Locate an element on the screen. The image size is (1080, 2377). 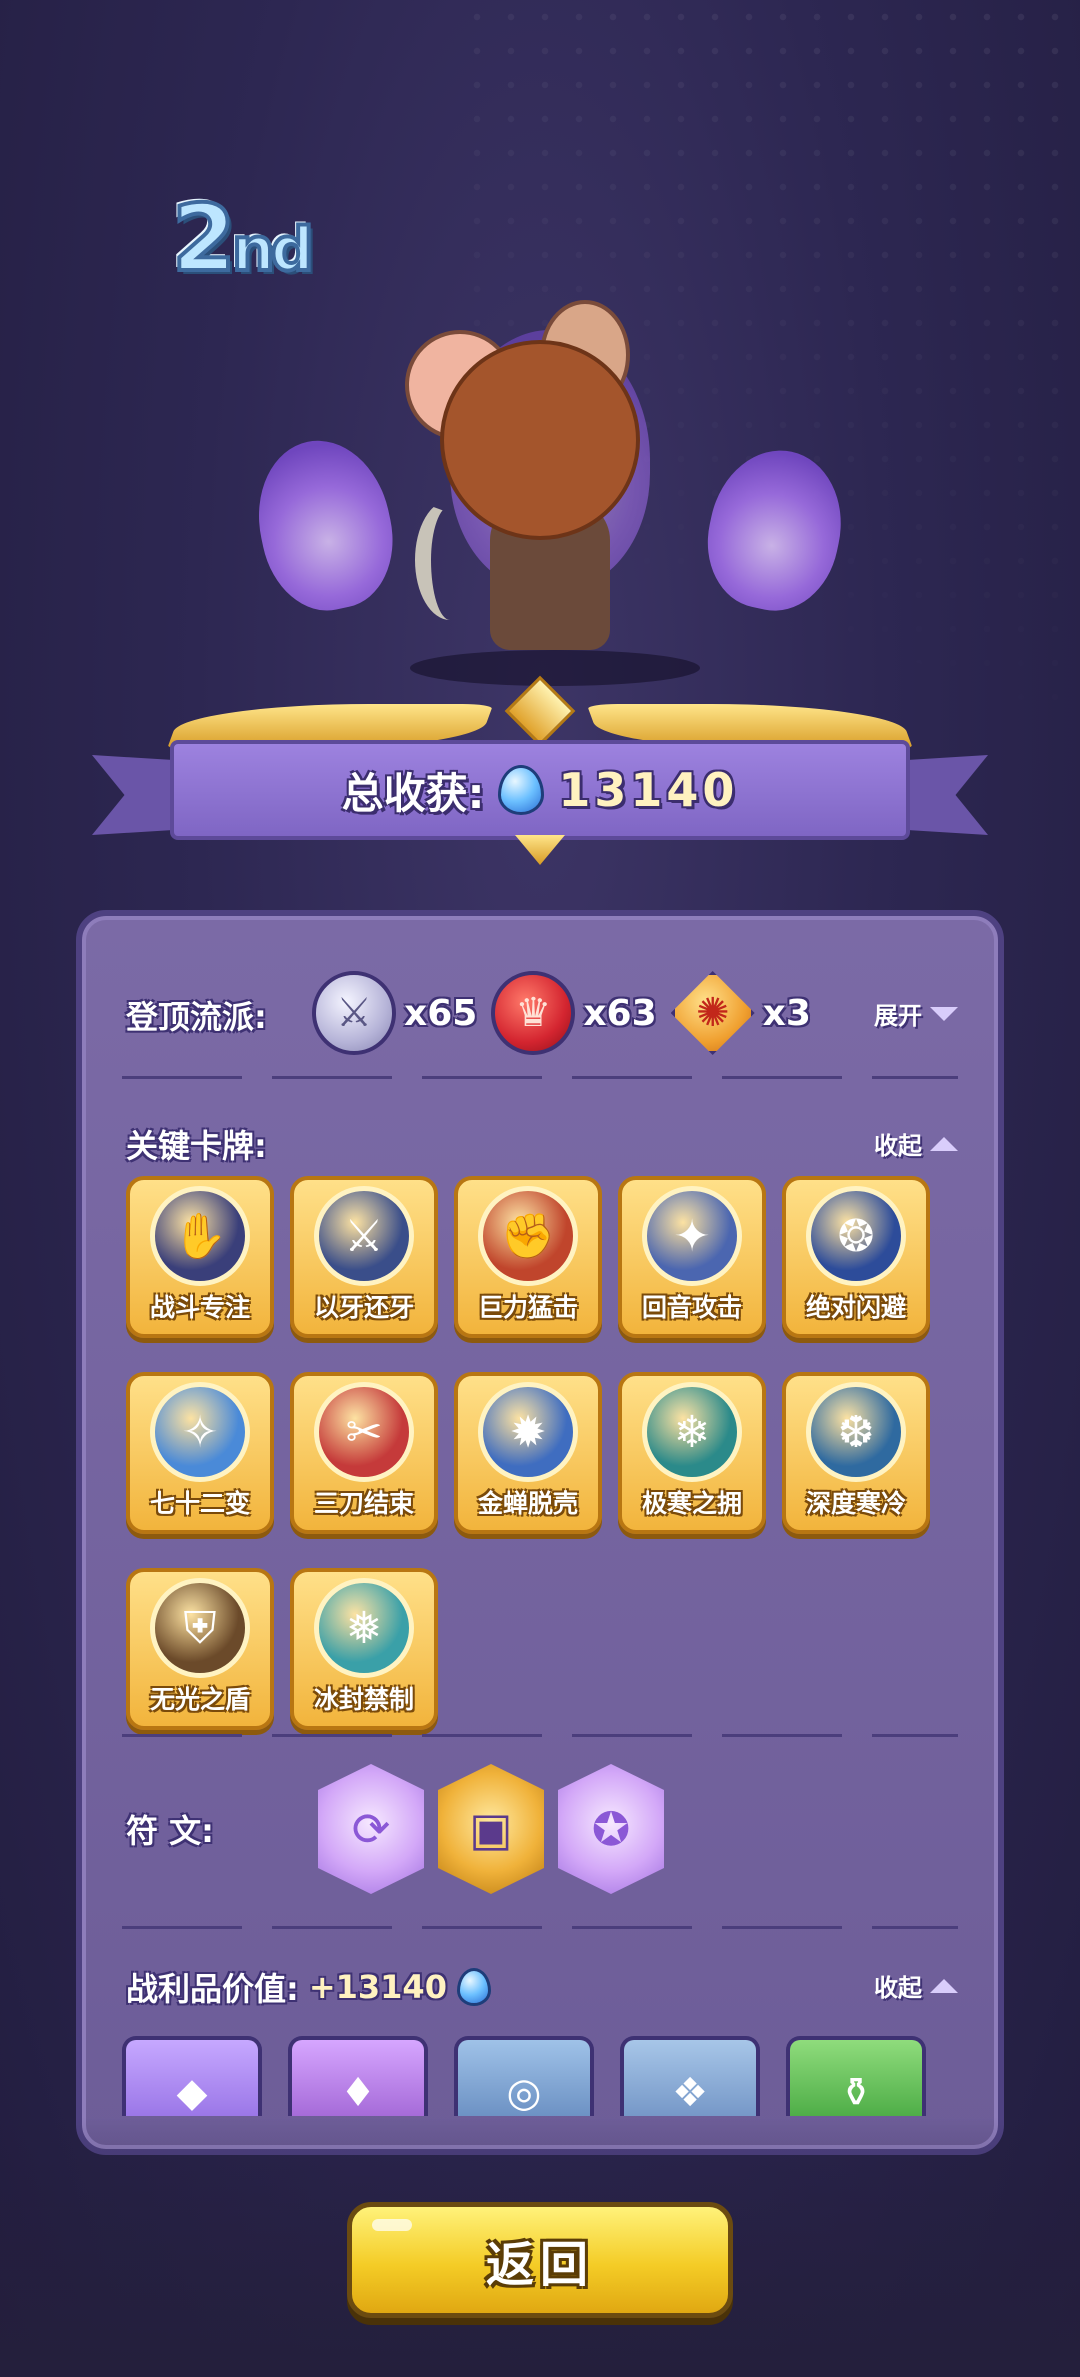
card-name: 战斗专注 is located at coordinates (199, 1307).